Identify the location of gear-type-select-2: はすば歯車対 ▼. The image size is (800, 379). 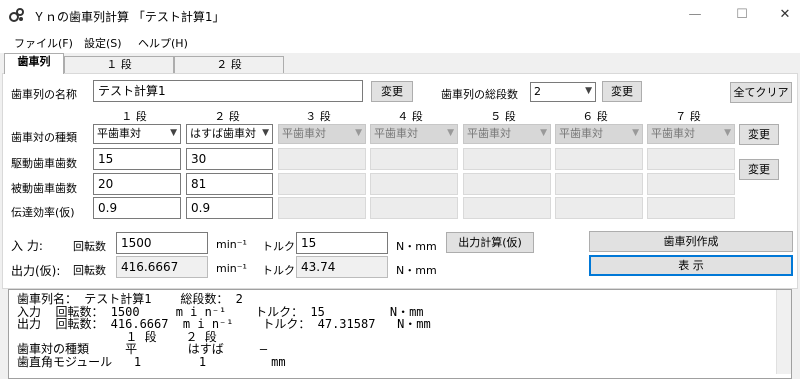
(229, 134).